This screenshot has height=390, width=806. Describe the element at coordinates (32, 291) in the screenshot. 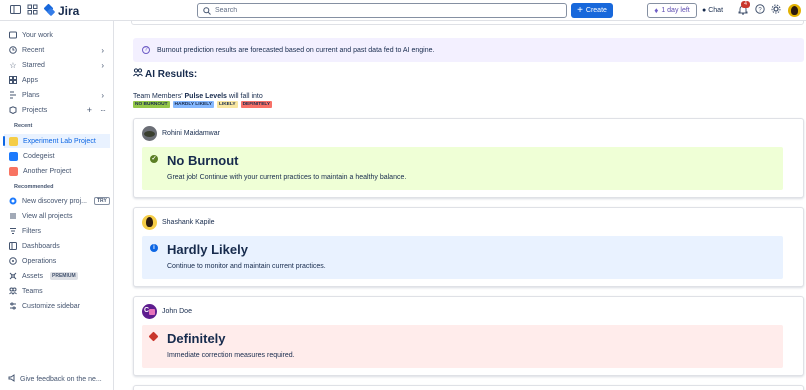

I see `sidebar-item-label: Teams` at that location.